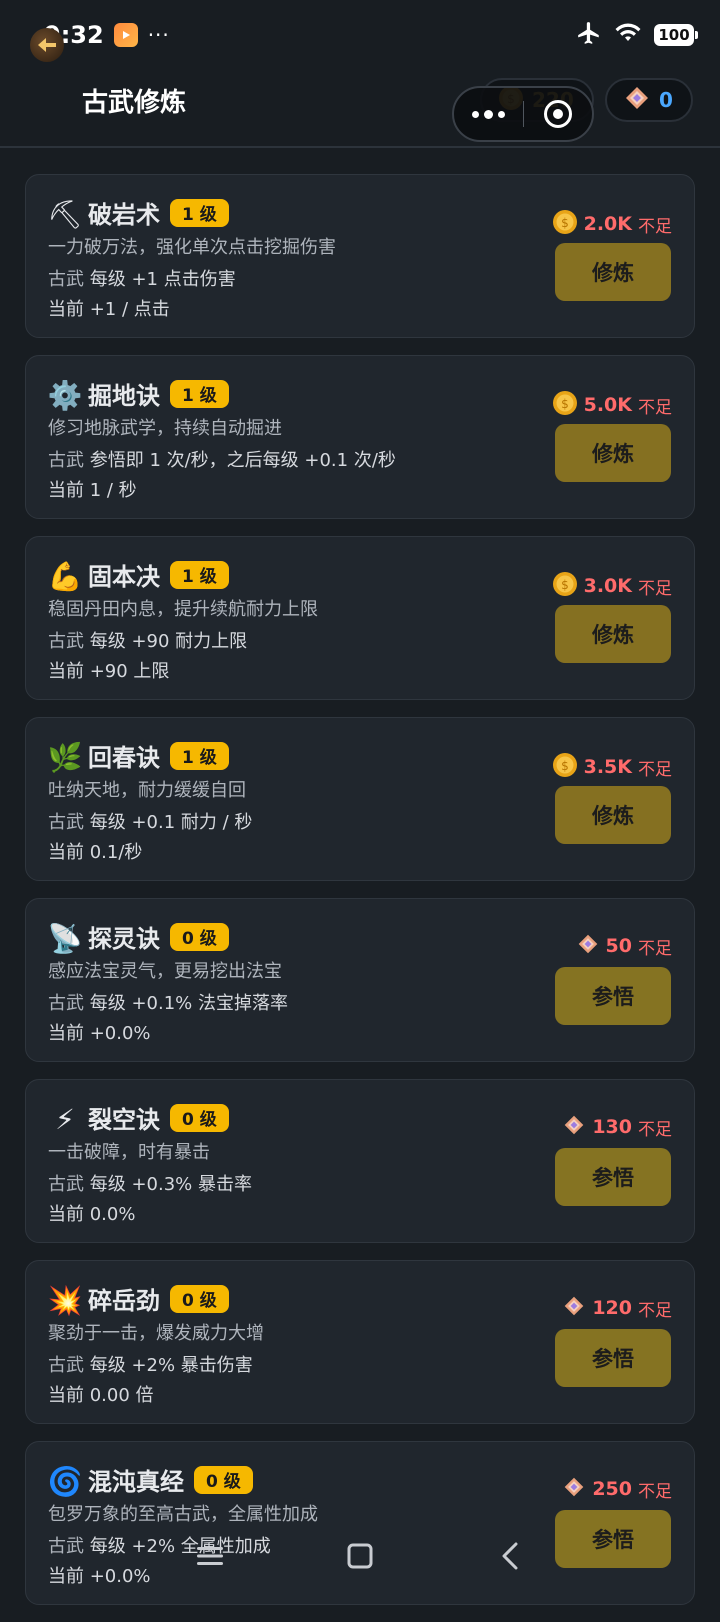  I want to click on home-square-icon, so click(360, 1556).